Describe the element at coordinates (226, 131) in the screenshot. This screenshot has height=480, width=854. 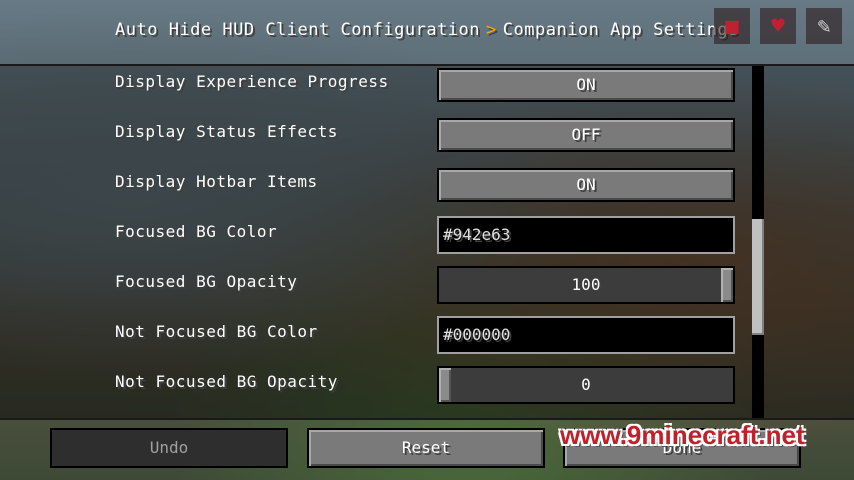
I see `setting-label: Display Status Effects` at that location.